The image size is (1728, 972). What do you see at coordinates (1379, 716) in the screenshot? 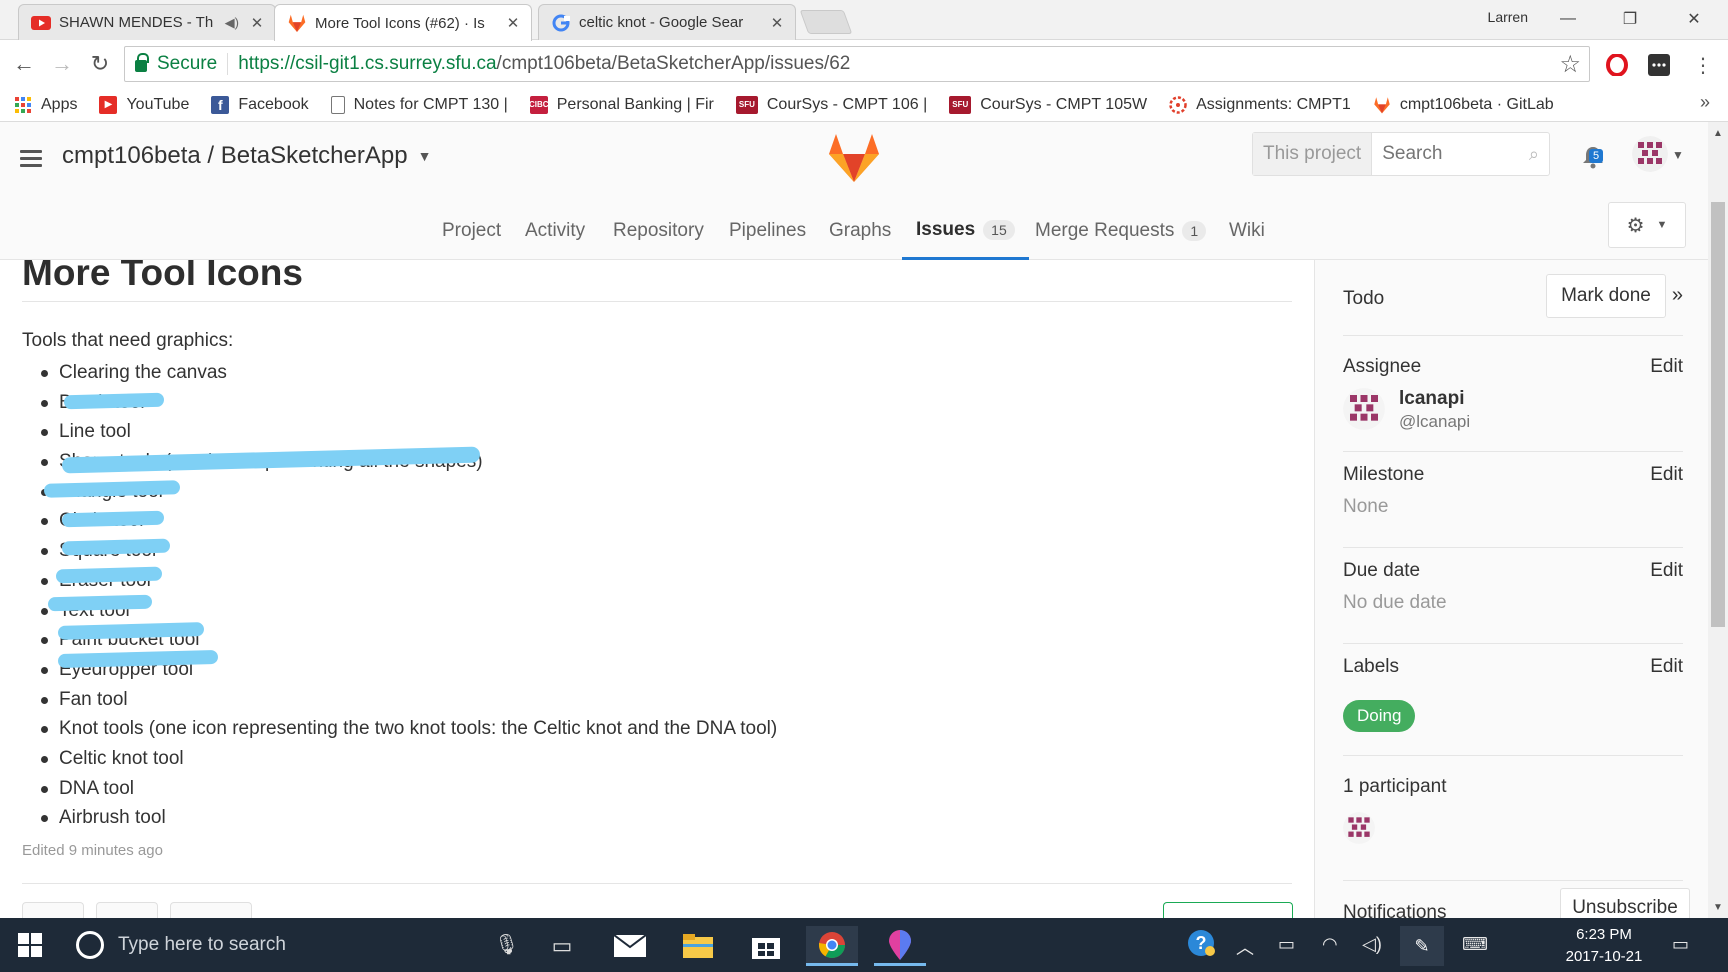
I see `label-doing-badge: Doing` at bounding box center [1379, 716].